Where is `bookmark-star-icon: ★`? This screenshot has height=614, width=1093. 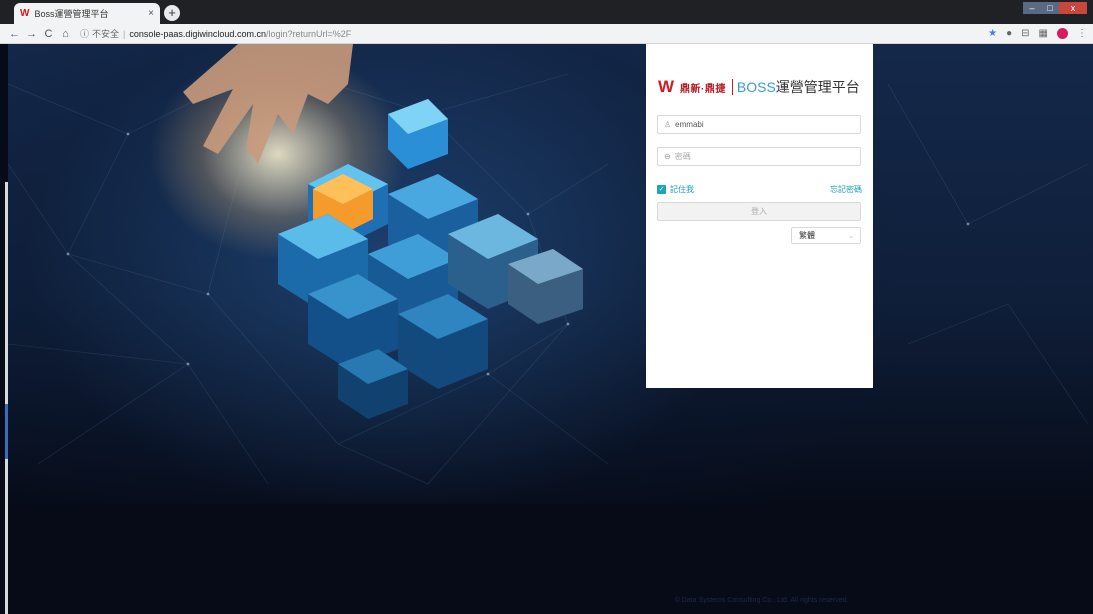
bookmark-star-icon: ★ is located at coordinates (992, 33).